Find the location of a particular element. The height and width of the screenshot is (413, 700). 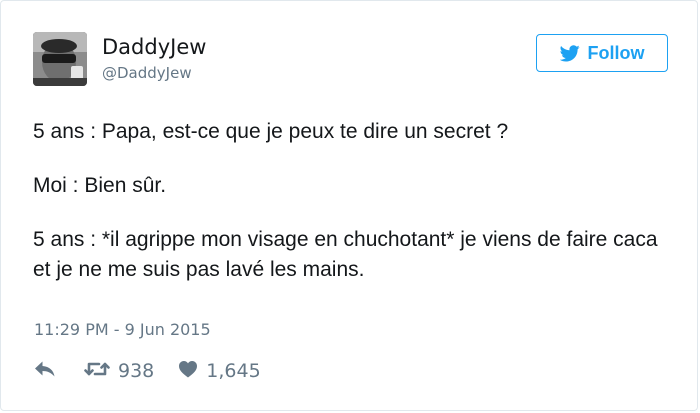

follow-button: Follow is located at coordinates (602, 53).